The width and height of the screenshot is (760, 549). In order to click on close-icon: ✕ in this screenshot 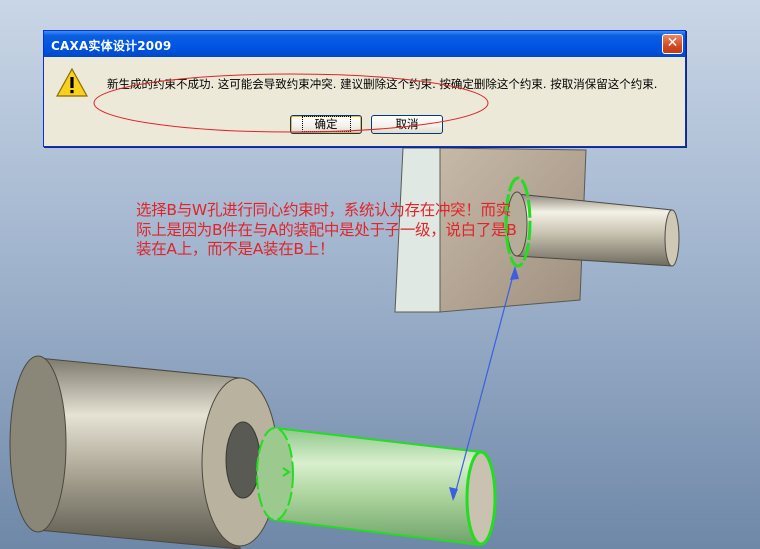, I will do `click(672, 43)`.